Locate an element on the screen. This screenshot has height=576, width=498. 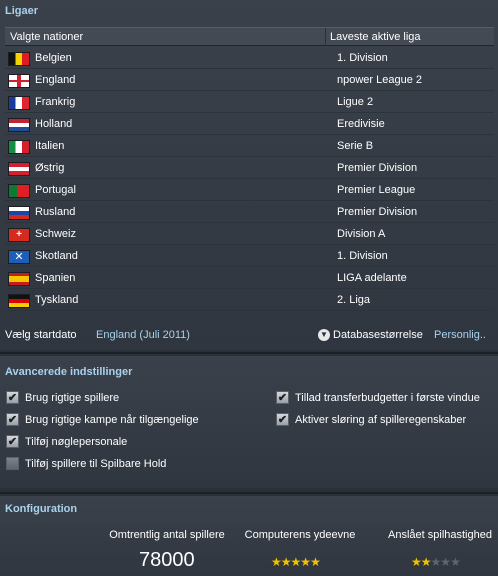
table-row: Spanien LIGA adelante is located at coordinates (249, 278).